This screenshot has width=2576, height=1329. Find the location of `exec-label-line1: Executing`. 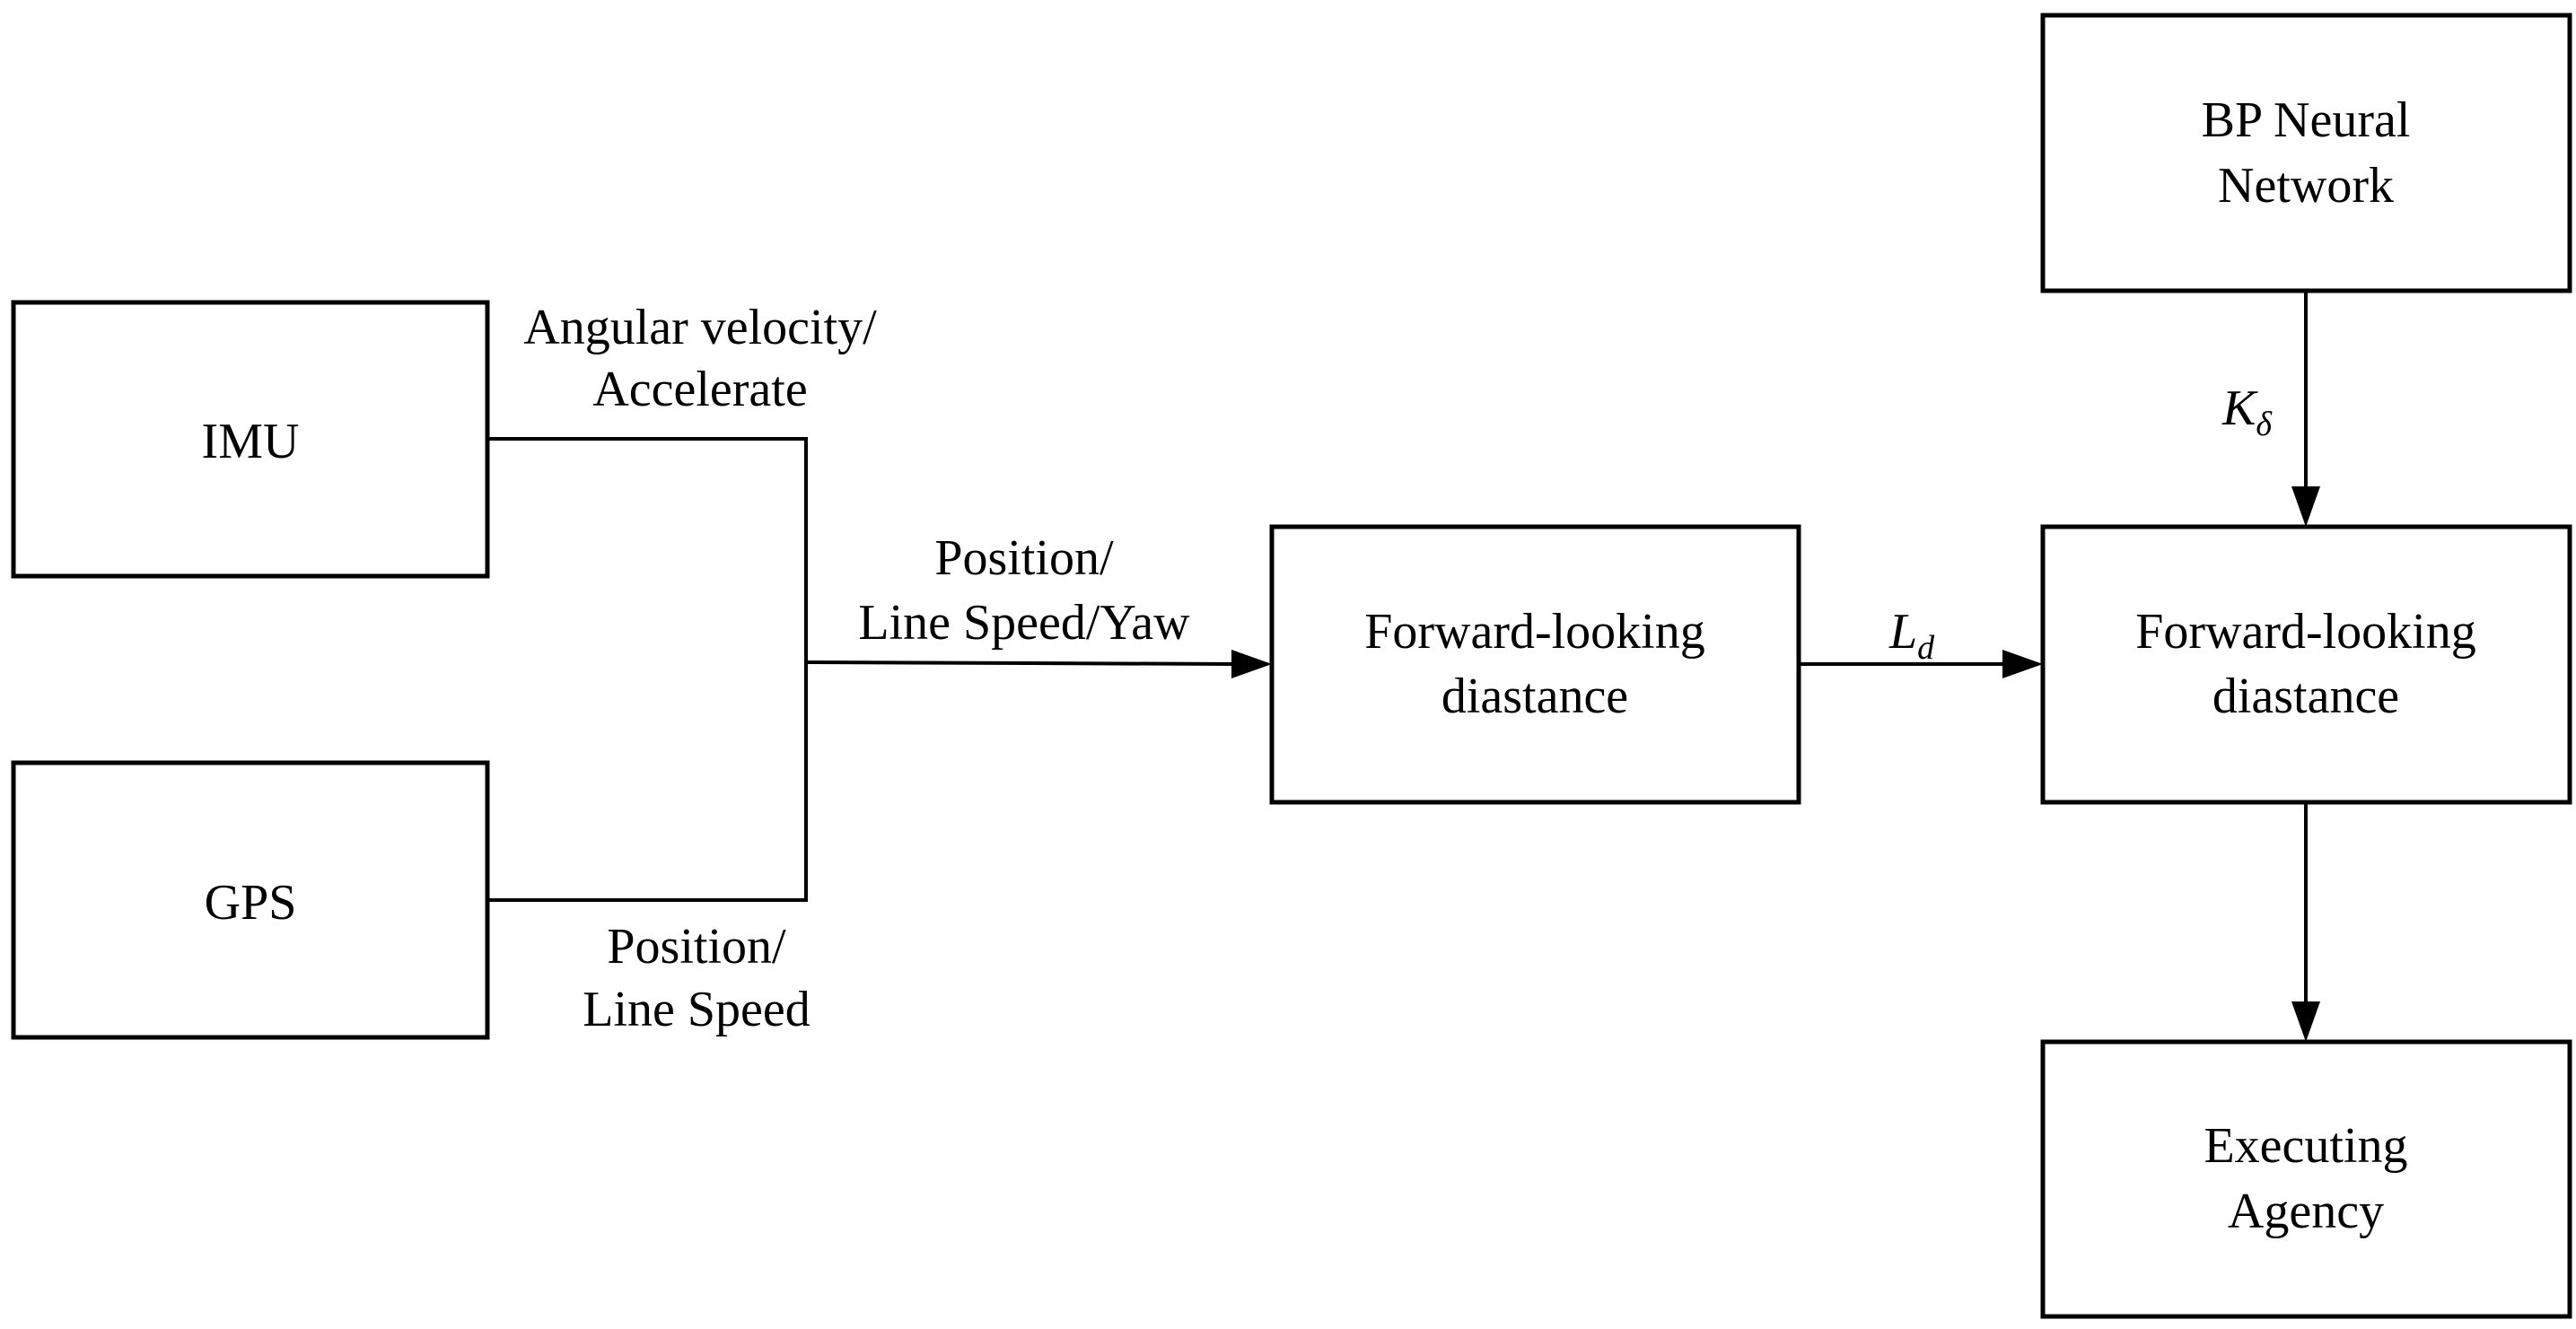

exec-label-line1: Executing is located at coordinates (2305, 1146).